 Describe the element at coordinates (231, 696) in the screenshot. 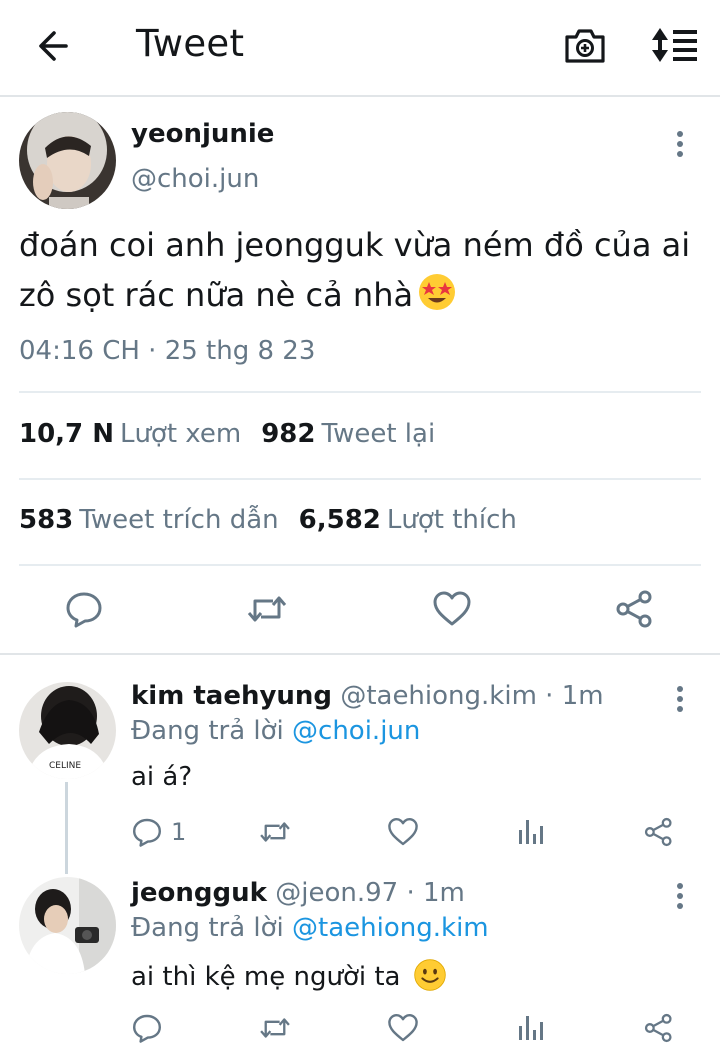

I see `reply-author-name: kim taehyung` at that location.